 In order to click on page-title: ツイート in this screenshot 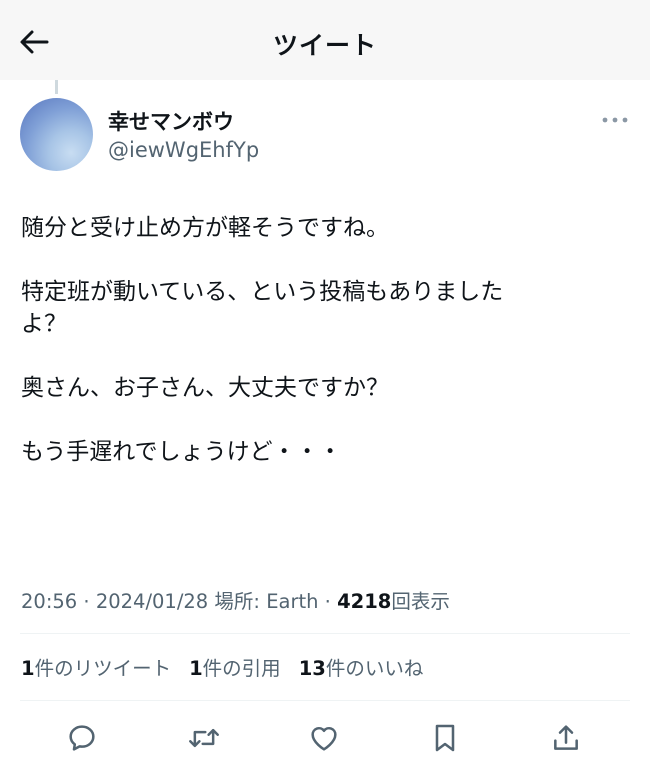, I will do `click(324, 45)`.